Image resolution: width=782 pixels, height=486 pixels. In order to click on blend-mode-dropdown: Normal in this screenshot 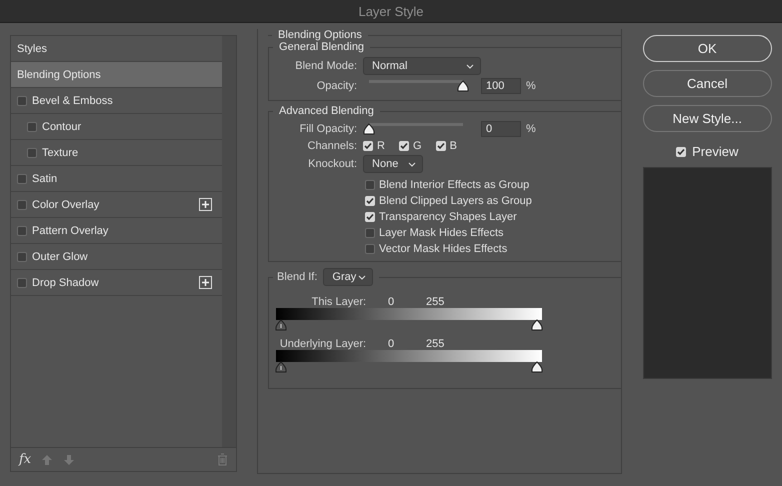, I will do `click(422, 66)`.